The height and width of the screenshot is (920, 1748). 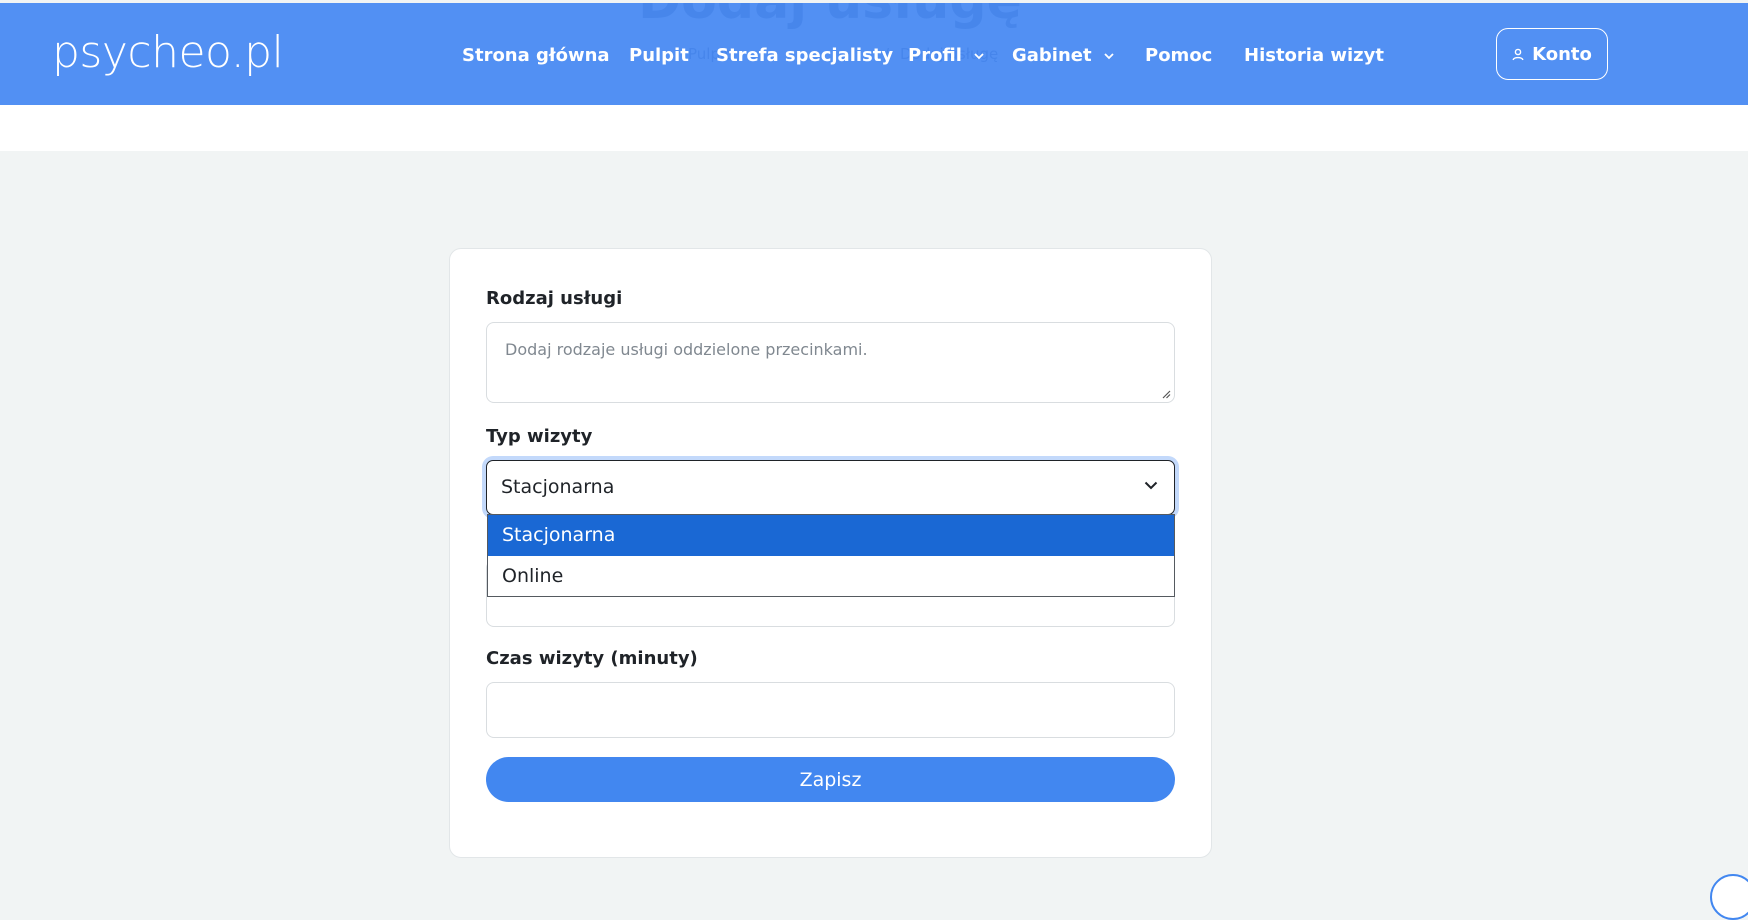 What do you see at coordinates (831, 576) in the screenshot?
I see `option-online: Online` at bounding box center [831, 576].